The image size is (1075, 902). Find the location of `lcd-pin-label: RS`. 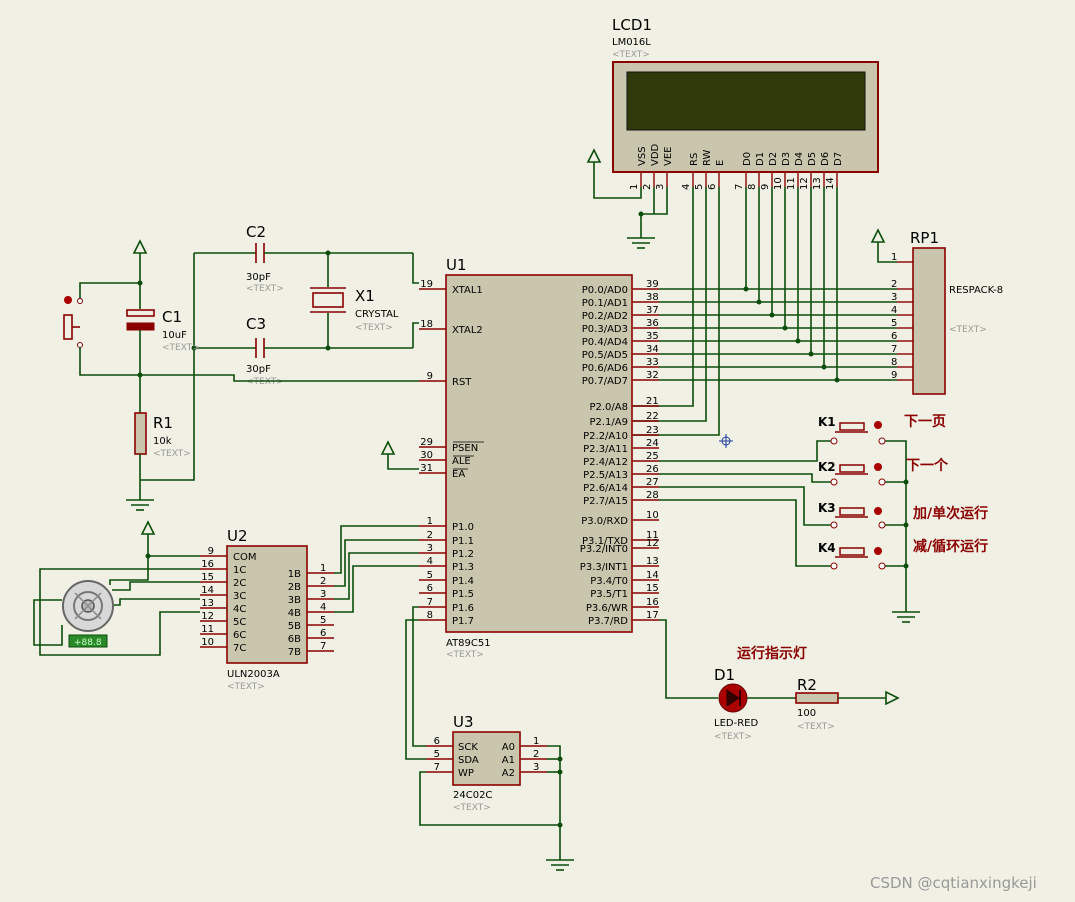

lcd-pin-label: RS is located at coordinates (694, 159).